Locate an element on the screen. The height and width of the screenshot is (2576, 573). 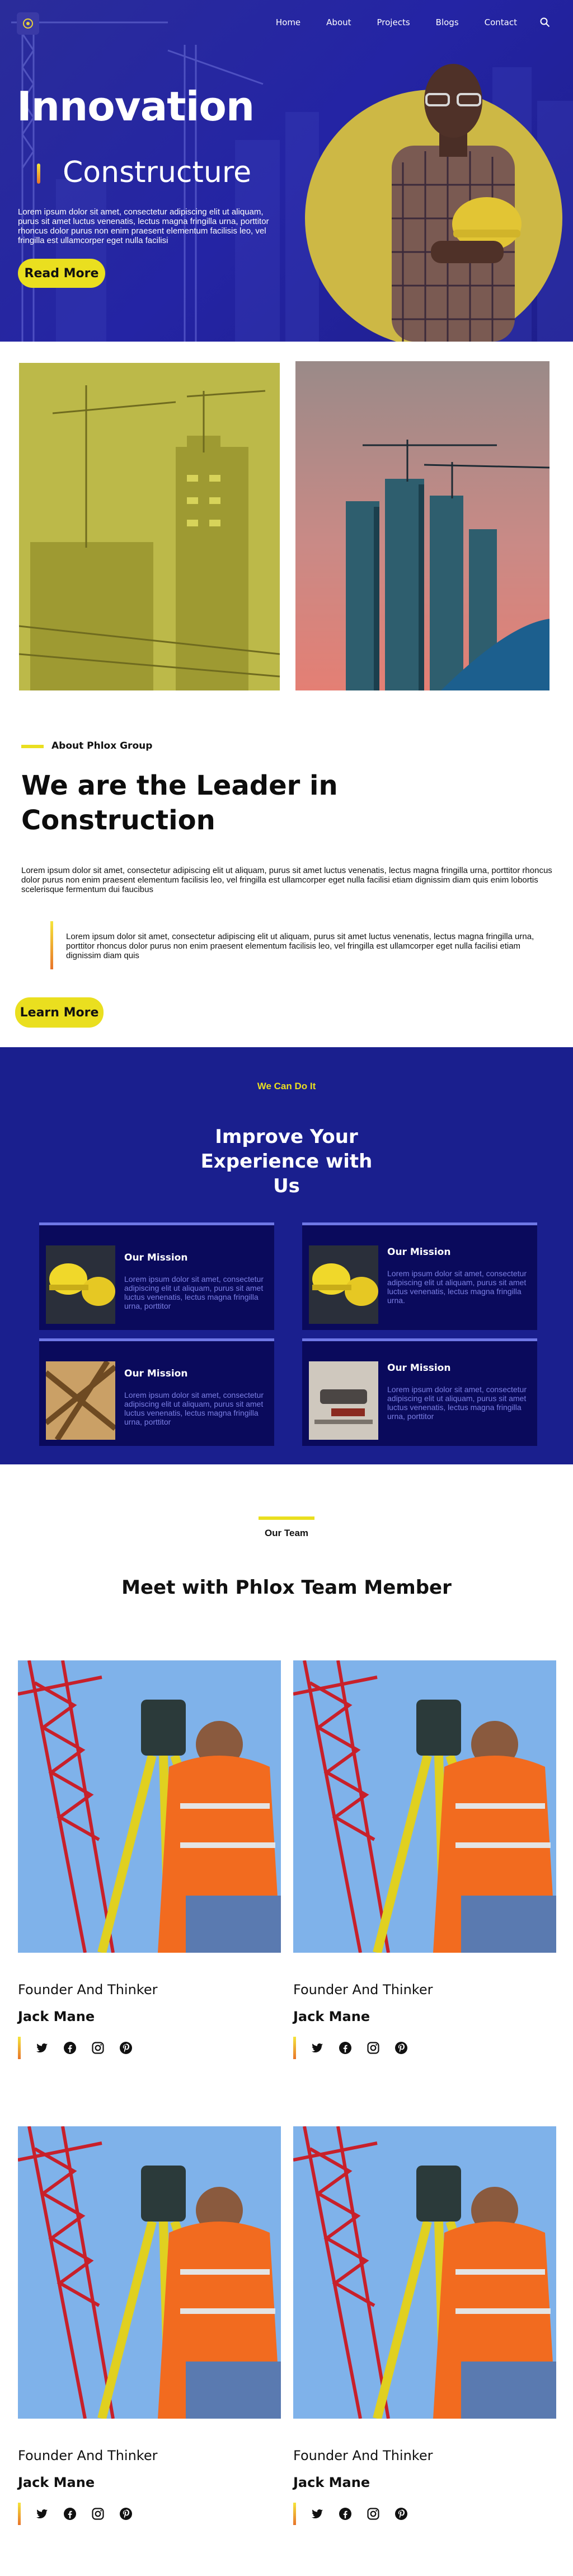
learn-more-button: Learn More is located at coordinates (60, 1013).